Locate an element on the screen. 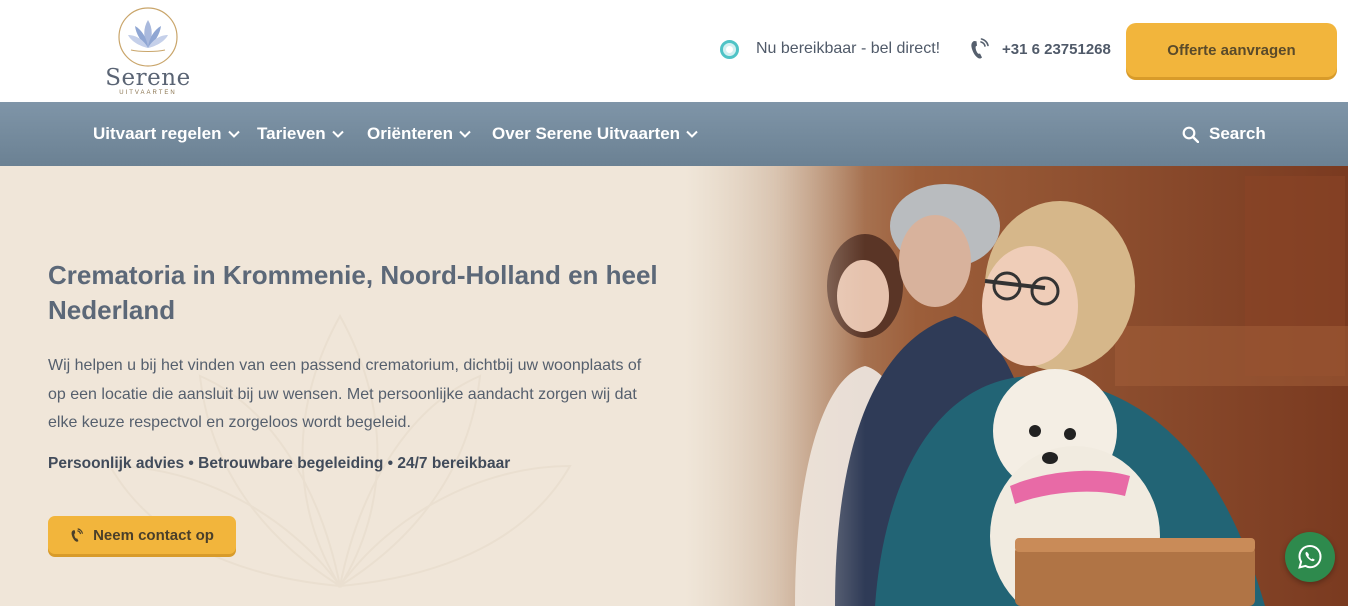  whatsapp-icon is located at coordinates (1310, 556).